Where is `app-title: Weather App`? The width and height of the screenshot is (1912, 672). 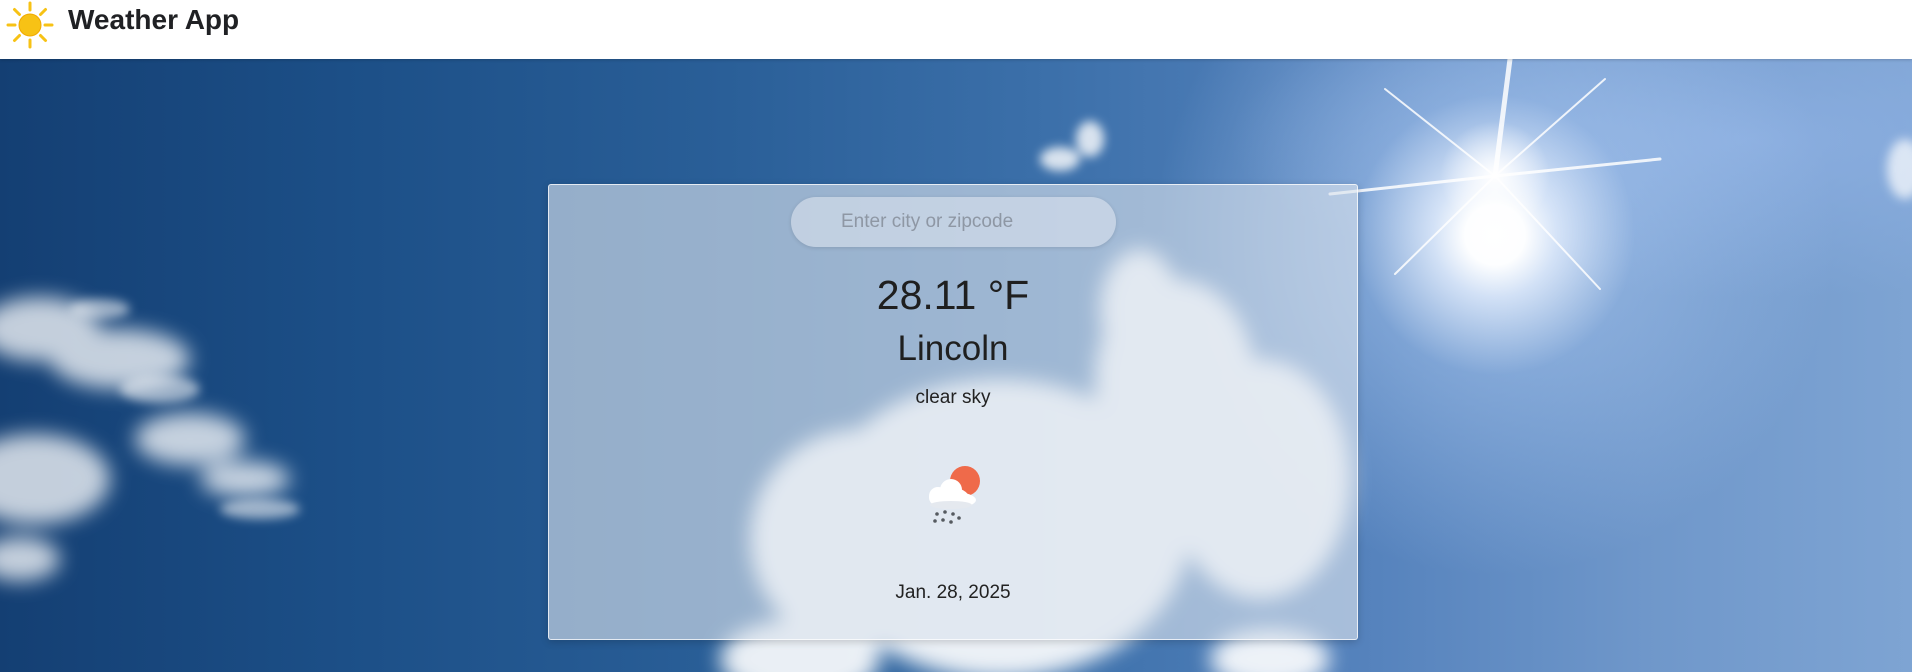
app-title: Weather App is located at coordinates (154, 19).